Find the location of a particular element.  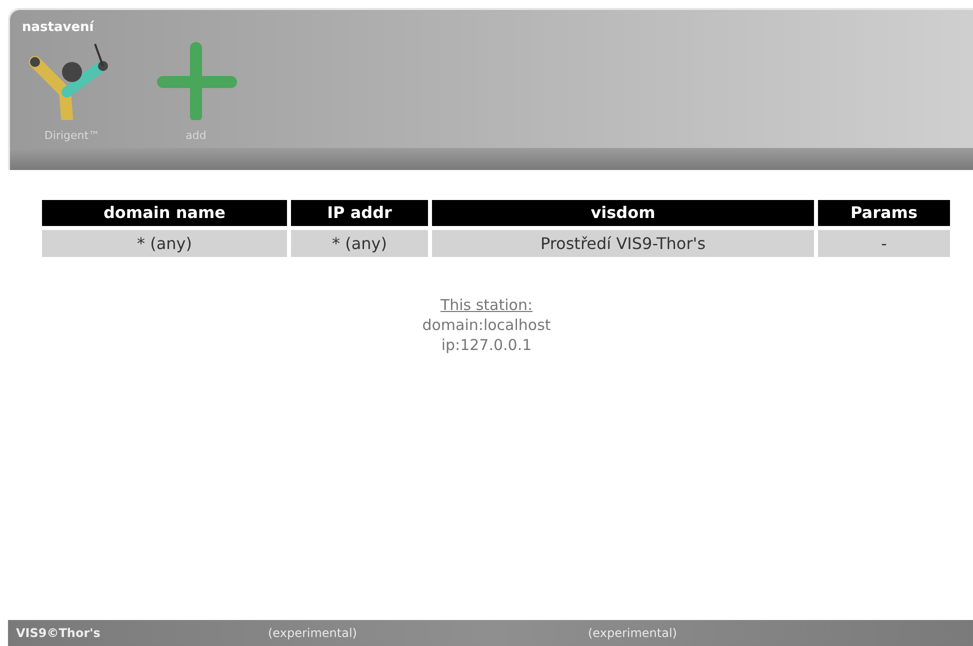

column-header: Params is located at coordinates (884, 213).